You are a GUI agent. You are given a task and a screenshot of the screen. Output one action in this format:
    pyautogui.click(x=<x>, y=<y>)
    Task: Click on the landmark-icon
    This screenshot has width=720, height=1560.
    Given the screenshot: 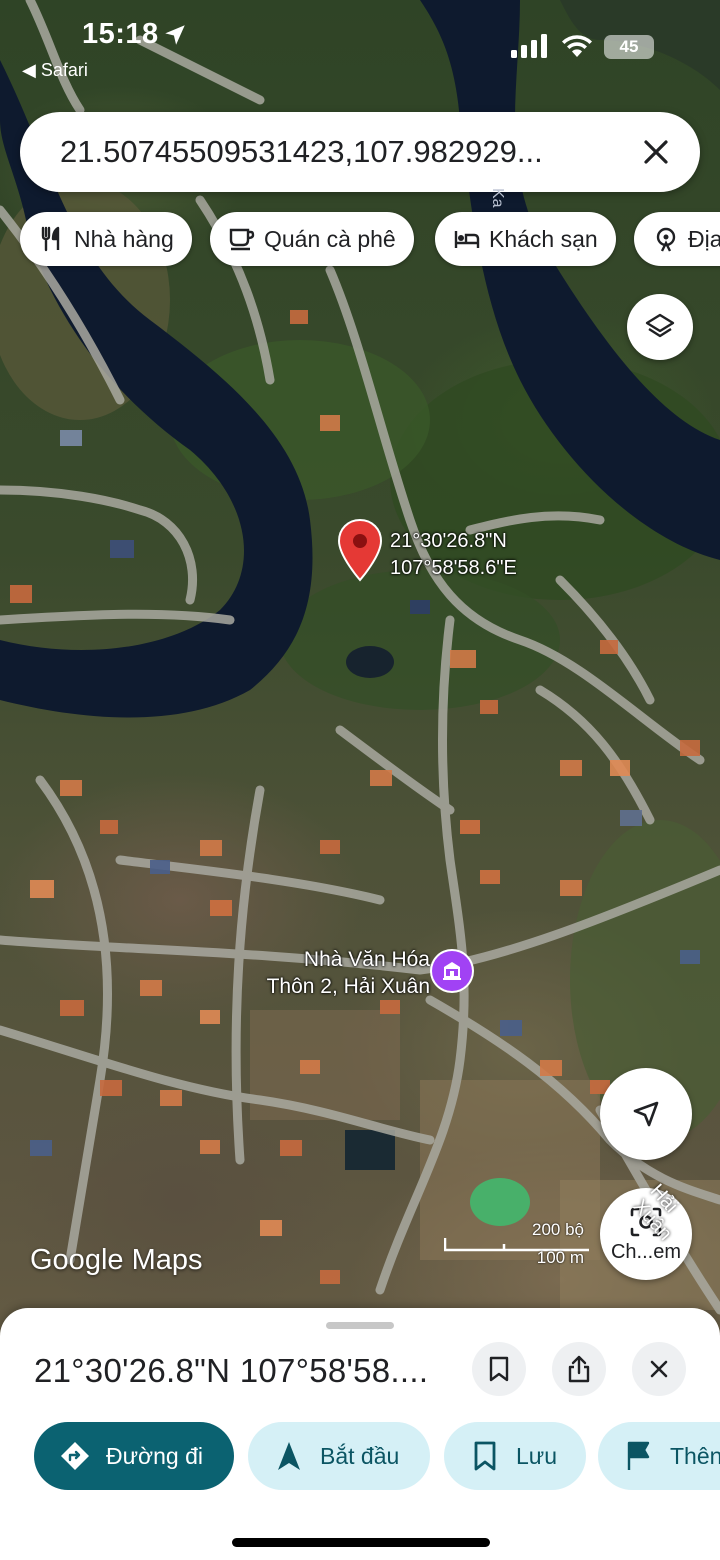 What is the action you would take?
    pyautogui.click(x=452, y=971)
    